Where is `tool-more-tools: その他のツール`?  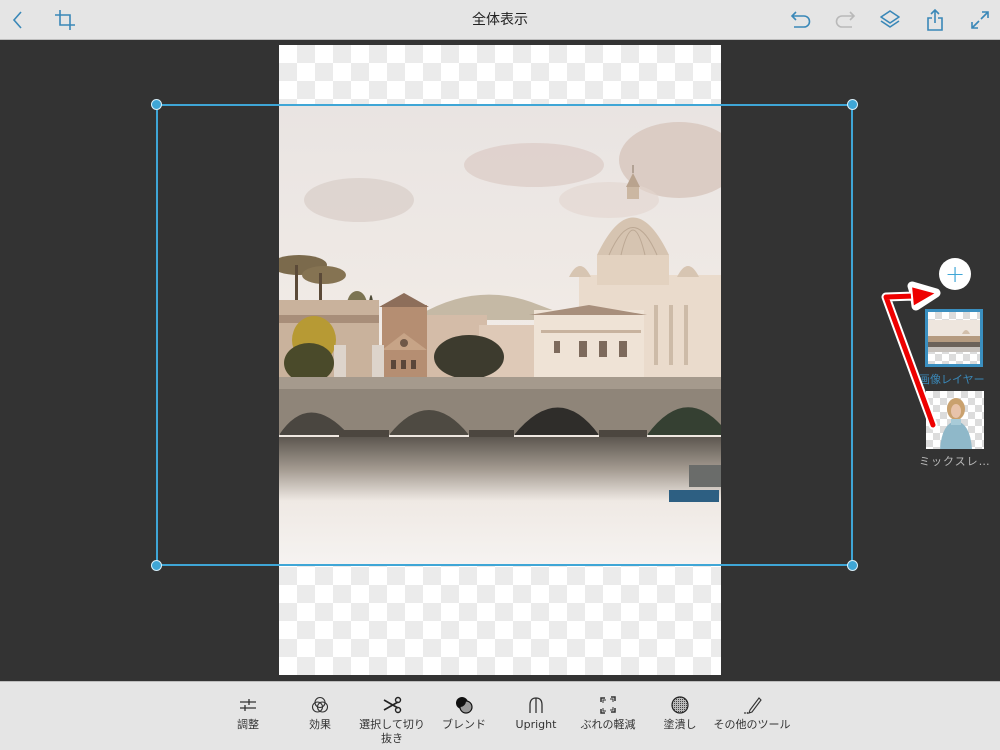 tool-more-tools: その他のツール is located at coordinates (752, 713).